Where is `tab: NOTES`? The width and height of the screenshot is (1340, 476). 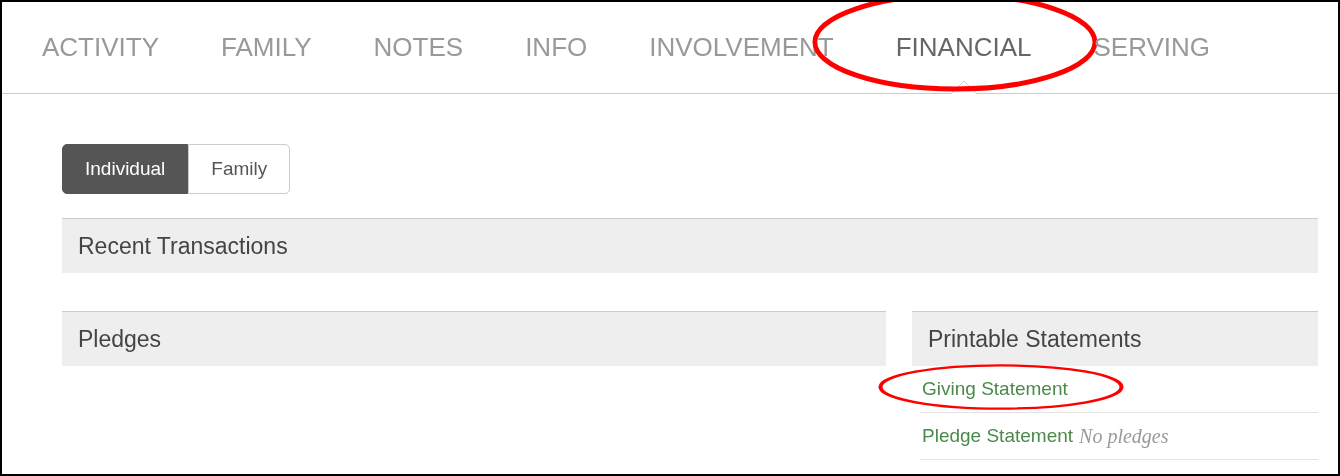
tab: NOTES is located at coordinates (418, 47).